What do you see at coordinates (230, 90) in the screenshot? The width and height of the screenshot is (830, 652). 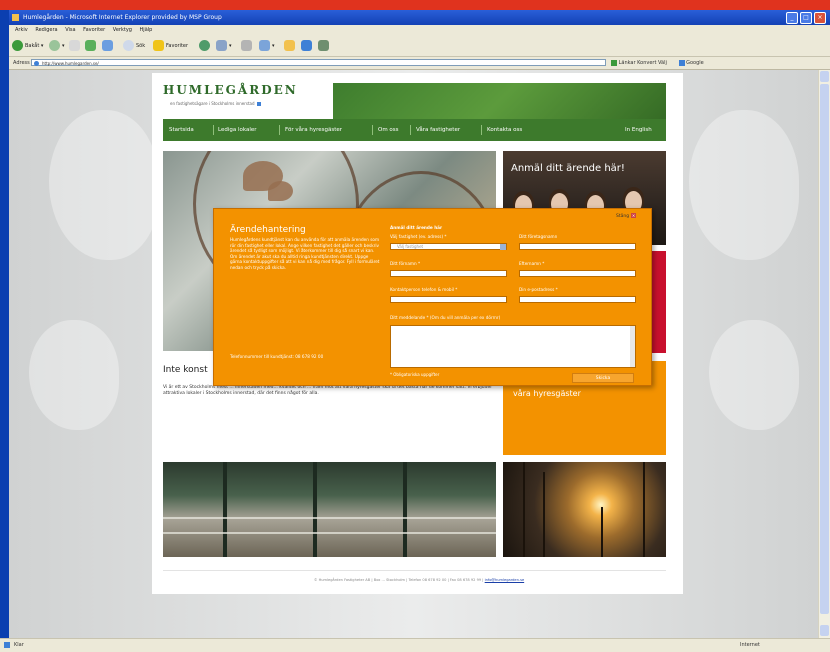 I see `site-logo: HUMLEGÅRDEN` at bounding box center [230, 90].